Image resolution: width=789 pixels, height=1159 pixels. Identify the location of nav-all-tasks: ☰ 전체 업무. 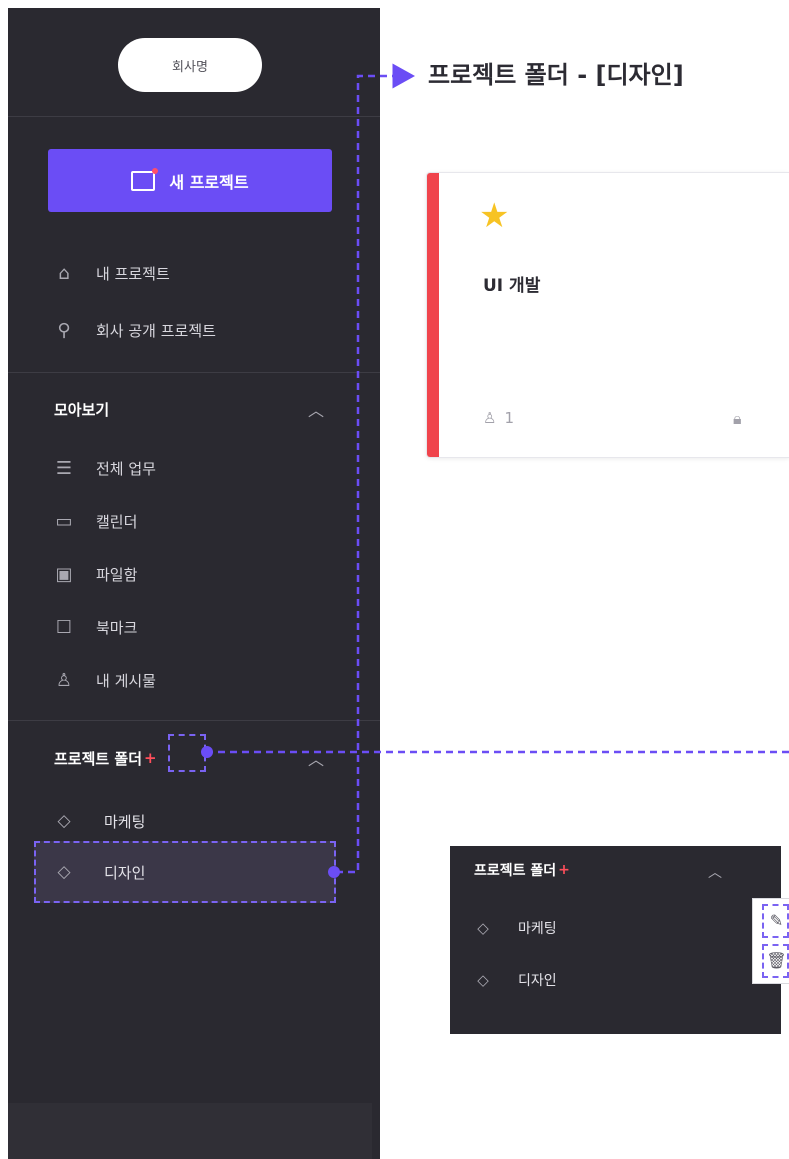
(105, 468).